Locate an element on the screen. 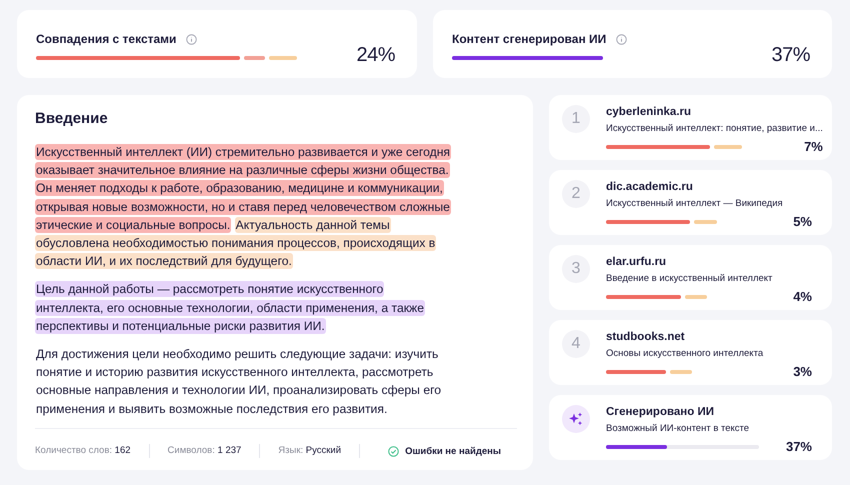 The width and height of the screenshot is (850, 485). paragraph: Для достижения цели необходимо решить следующие задачи: изучить понятие и историю развития искусственного интеллекта, рассмотреть основные направления и технологии ИИ, проанализировать сферы его применения и выявить возможные последствия его развития. is located at coordinates (238, 382).